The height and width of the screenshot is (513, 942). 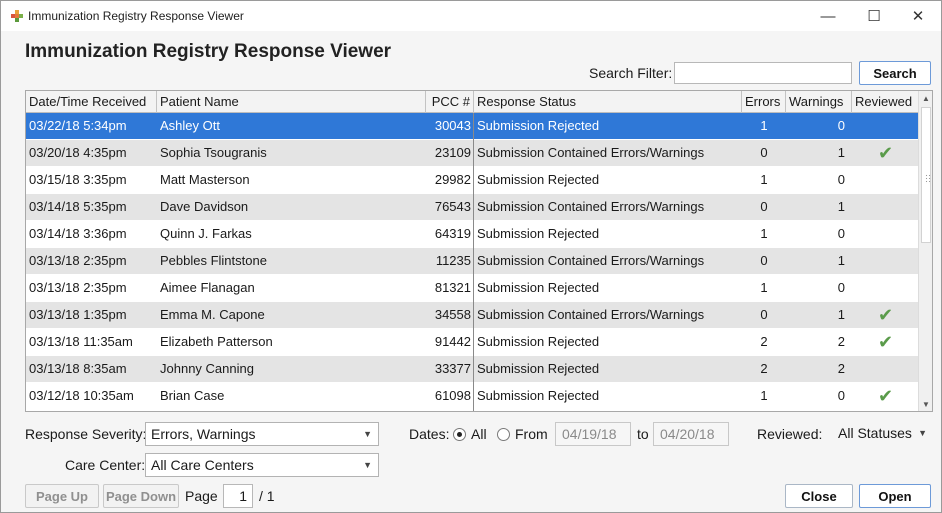 I want to click on cell-patient: Quinn J. Farkas, so click(x=206, y=233).